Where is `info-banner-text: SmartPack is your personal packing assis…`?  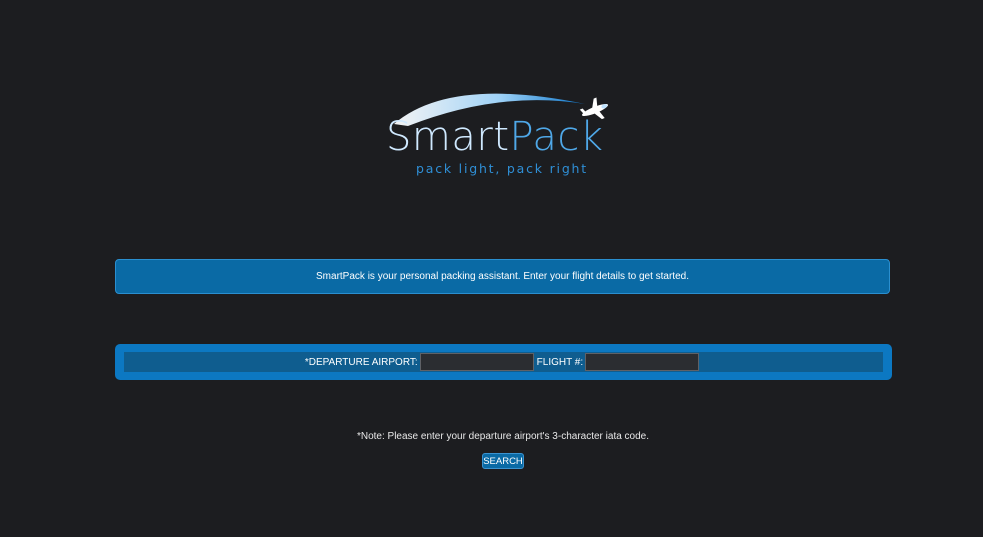
info-banner-text: SmartPack is your personal packing assis… is located at coordinates (502, 276).